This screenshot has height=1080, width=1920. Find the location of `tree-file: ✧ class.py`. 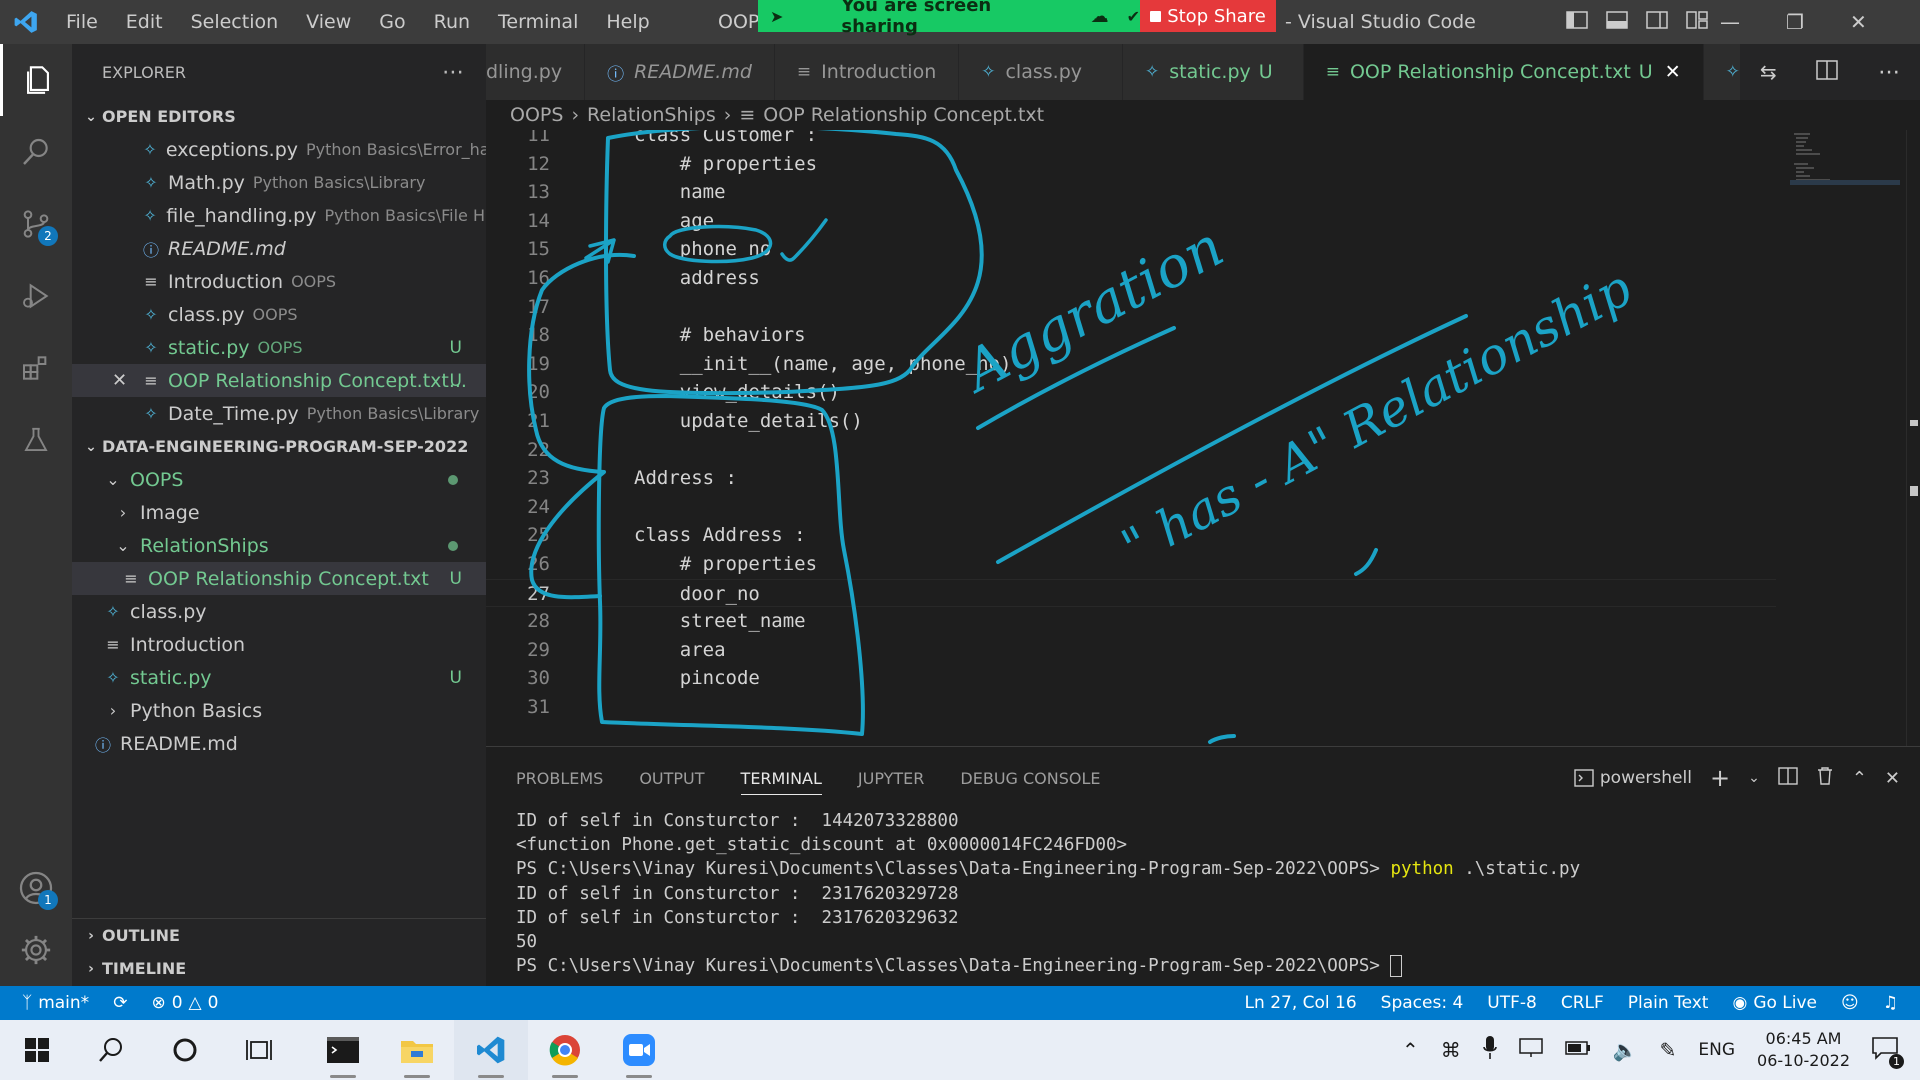

tree-file: ✧ class.py is located at coordinates (279, 611).